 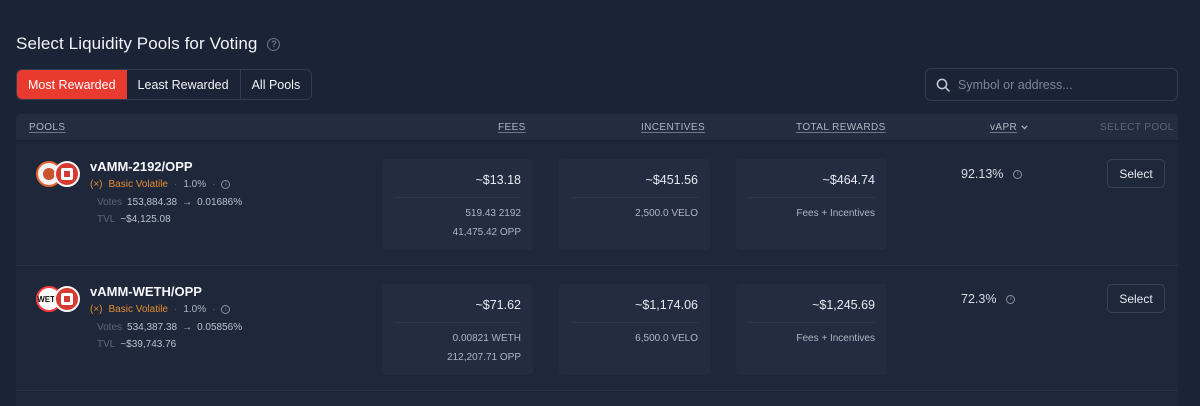 I want to click on total-rewards-value: ~$464.74, so click(x=848, y=180).